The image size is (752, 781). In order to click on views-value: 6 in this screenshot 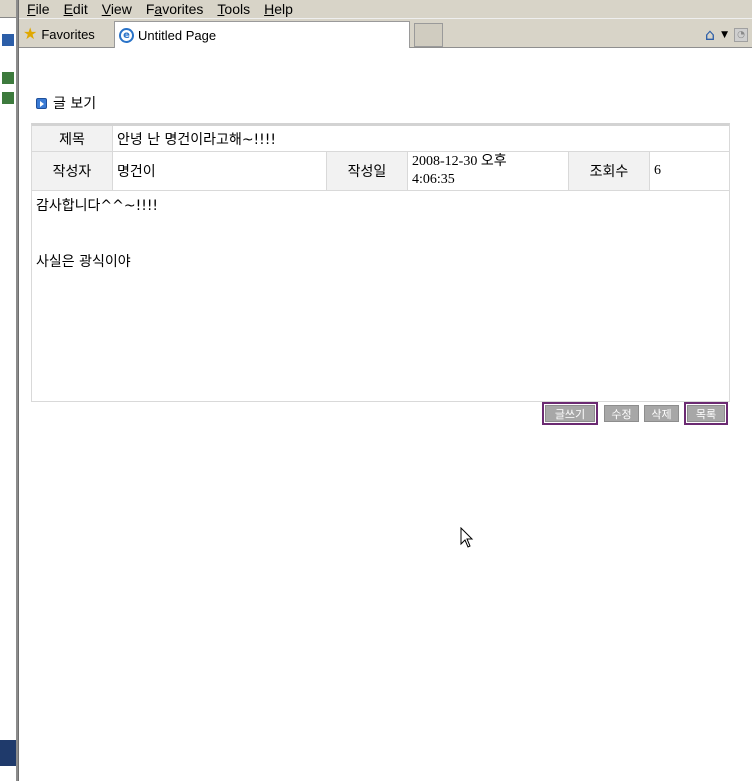, I will do `click(657, 170)`.